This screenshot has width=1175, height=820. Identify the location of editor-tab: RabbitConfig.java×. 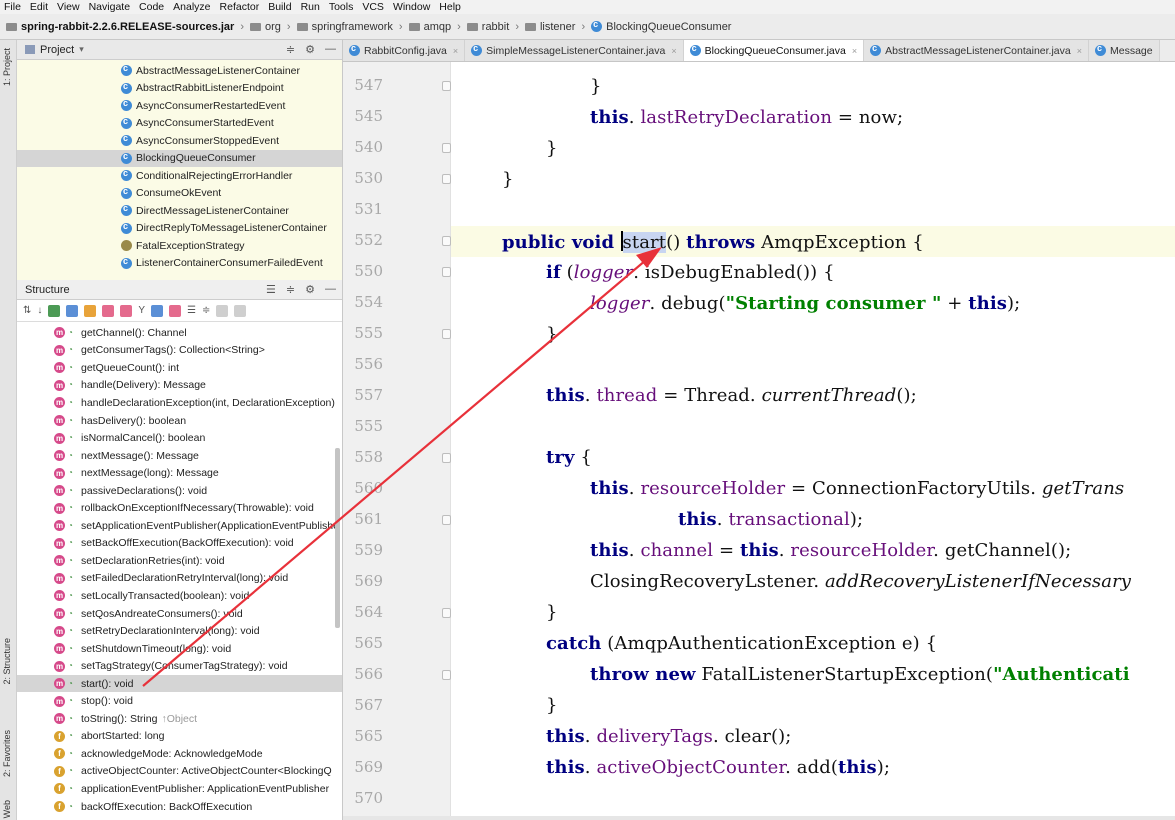
(404, 50).